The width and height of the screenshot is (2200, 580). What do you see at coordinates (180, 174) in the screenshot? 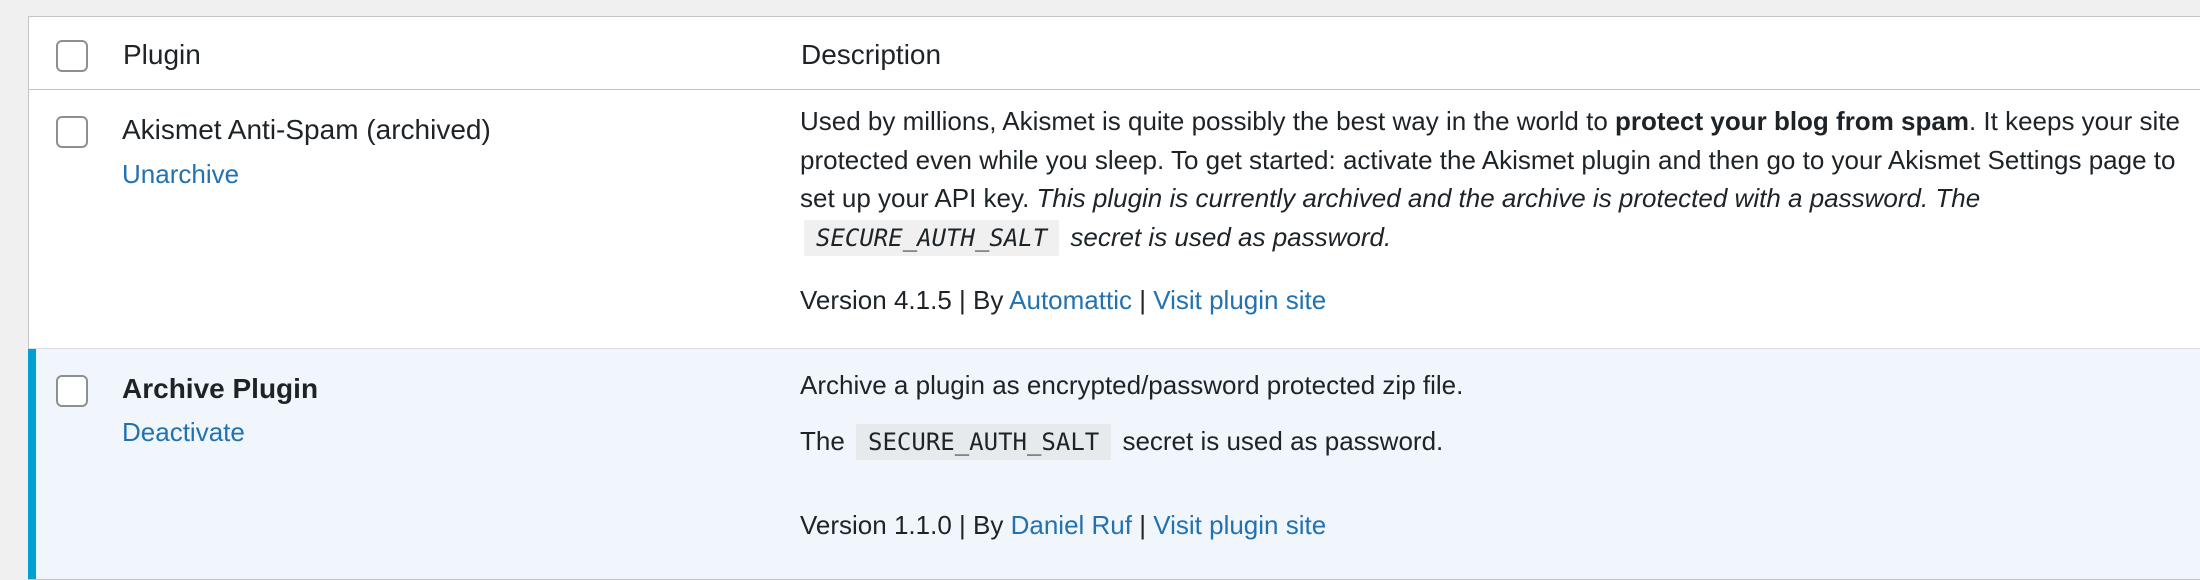
I see `unarchive-link: Unarchive` at bounding box center [180, 174].